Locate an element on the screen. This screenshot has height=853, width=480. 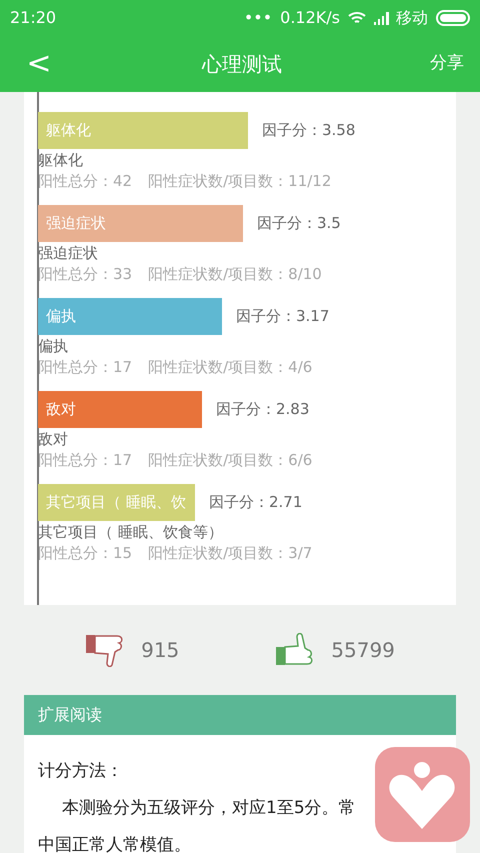
section-header: 扩展阅读 is located at coordinates (240, 715).